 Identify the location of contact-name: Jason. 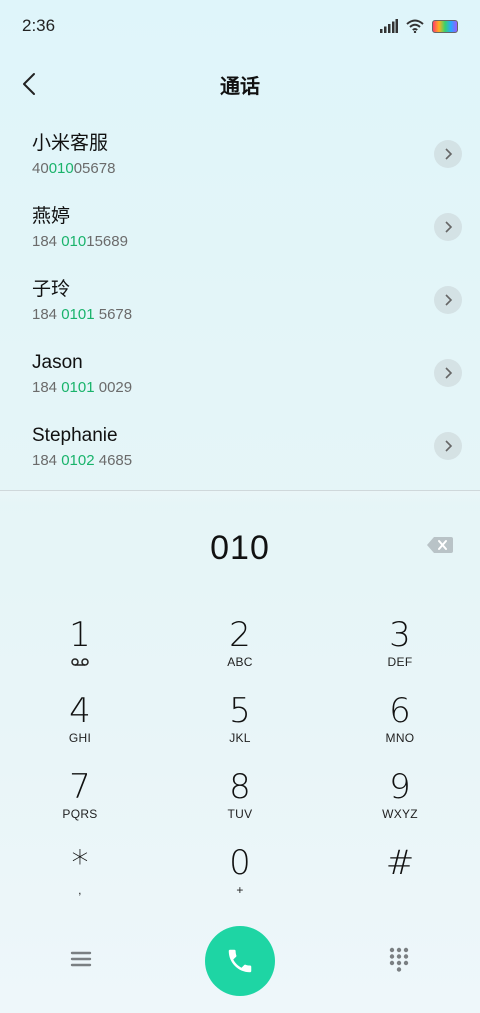
(57, 362).